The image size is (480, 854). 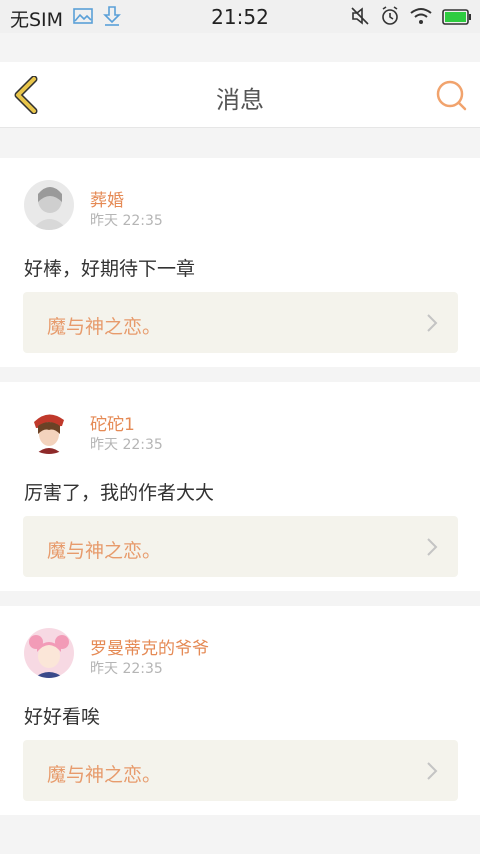 What do you see at coordinates (112, 422) in the screenshot?
I see `sender-name: 砣砣1` at bounding box center [112, 422].